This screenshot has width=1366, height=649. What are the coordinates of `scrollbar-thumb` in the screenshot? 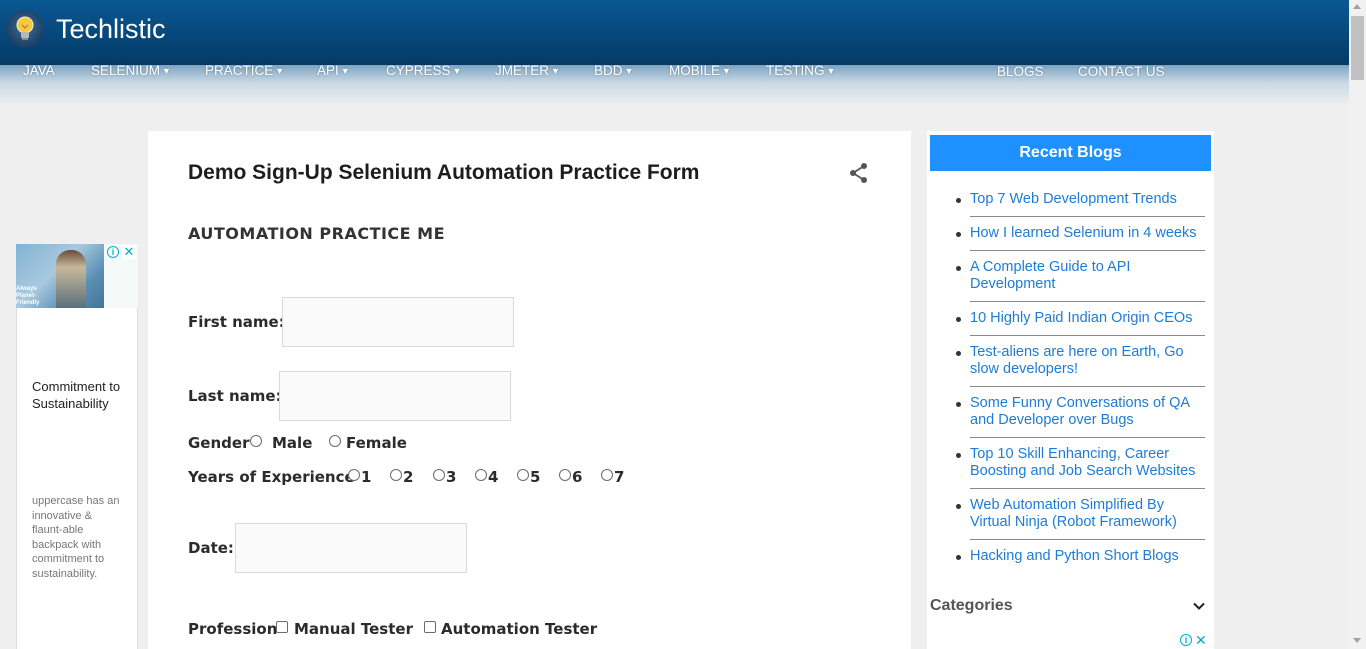 It's located at (1357, 48).